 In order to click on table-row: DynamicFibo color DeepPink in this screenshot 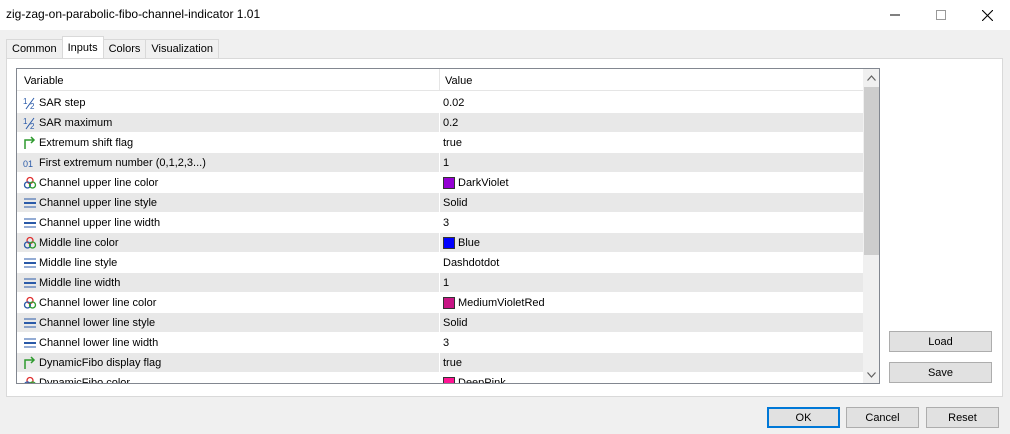, I will do `click(440, 378)`.